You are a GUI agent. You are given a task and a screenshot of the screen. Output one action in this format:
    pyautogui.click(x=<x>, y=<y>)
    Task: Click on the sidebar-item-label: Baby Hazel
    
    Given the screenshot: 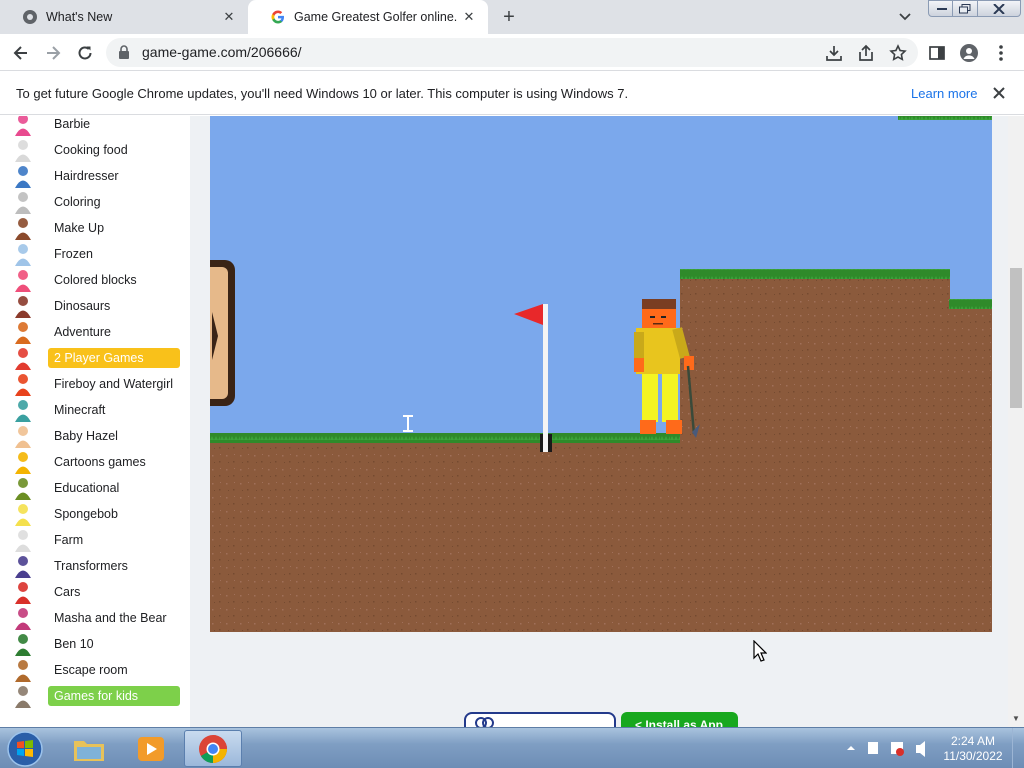 What is the action you would take?
    pyautogui.click(x=86, y=436)
    